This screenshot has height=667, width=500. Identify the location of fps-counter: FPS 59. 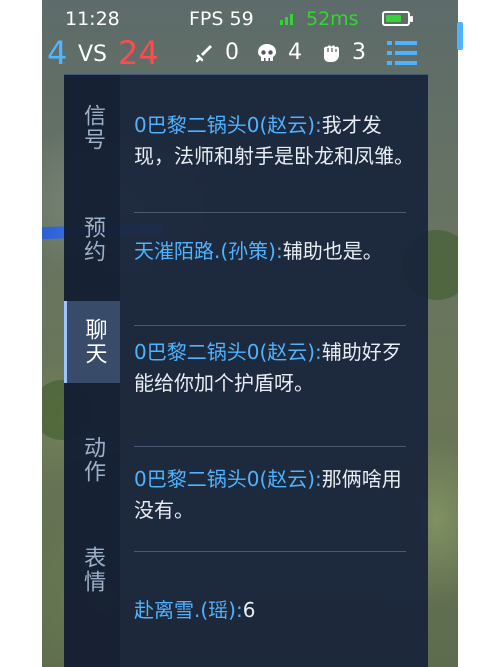
(221, 19).